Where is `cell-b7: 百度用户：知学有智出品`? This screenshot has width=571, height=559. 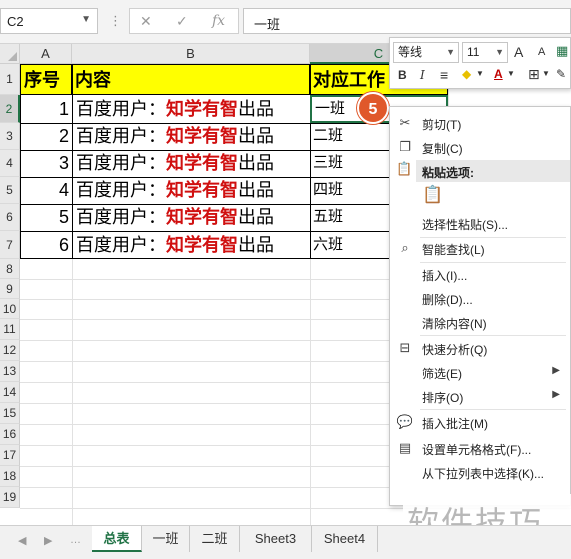 cell-b7: 百度用户：知学有智出品 is located at coordinates (191, 245).